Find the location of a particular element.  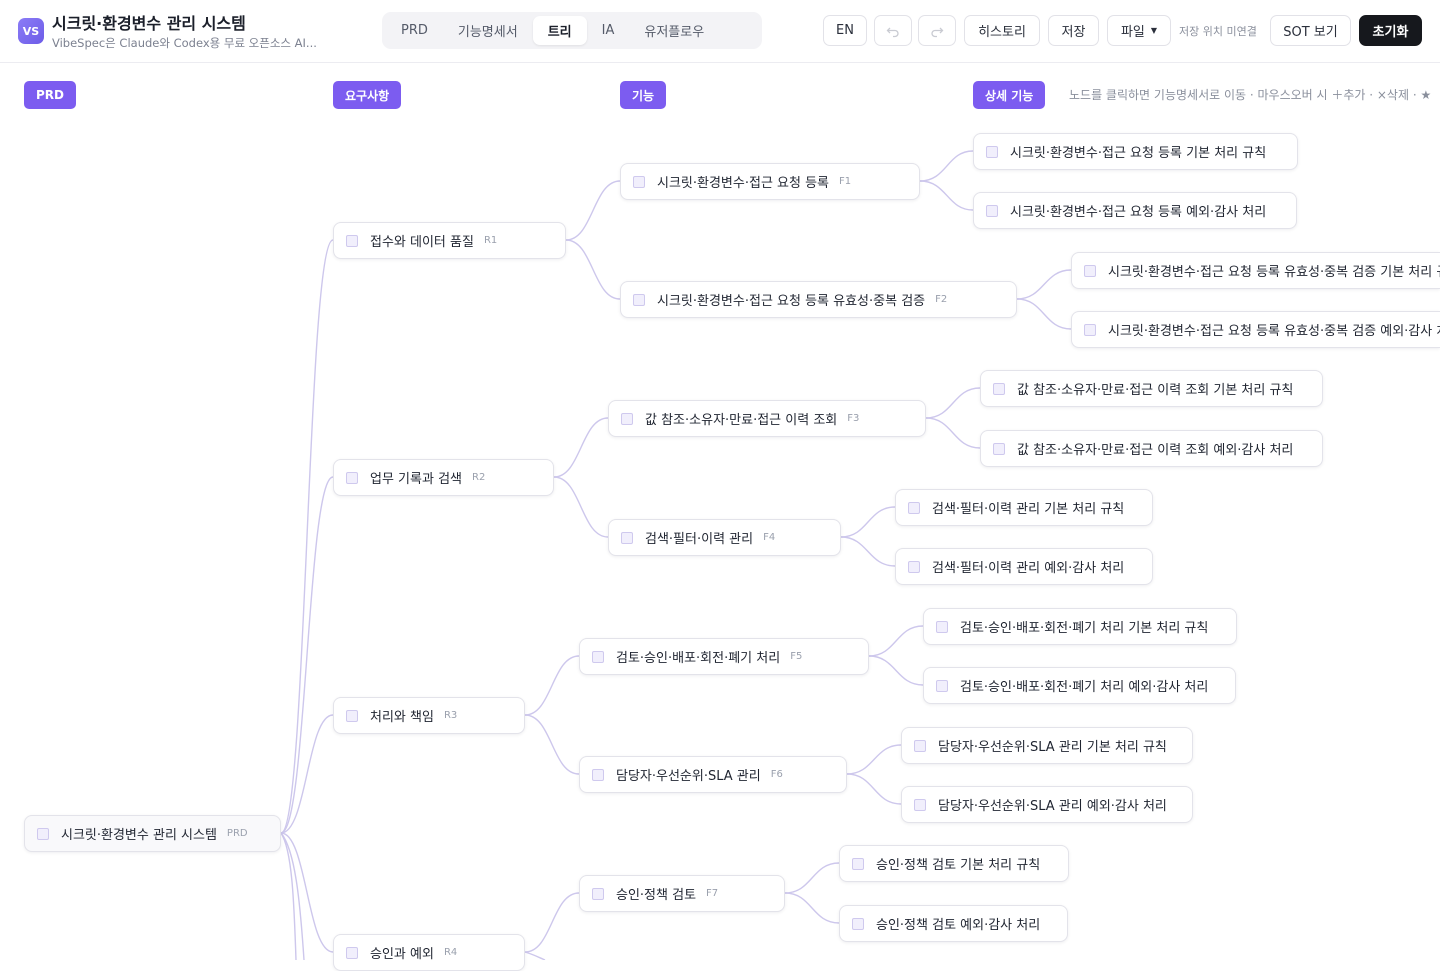

node-label: 업무 기록과 검색 is located at coordinates (416, 479).